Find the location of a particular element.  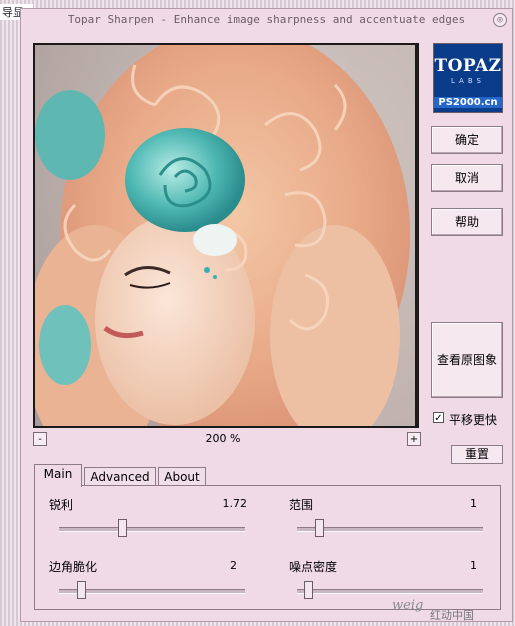

sharpness-label: 锐利 is located at coordinates (61, 505).